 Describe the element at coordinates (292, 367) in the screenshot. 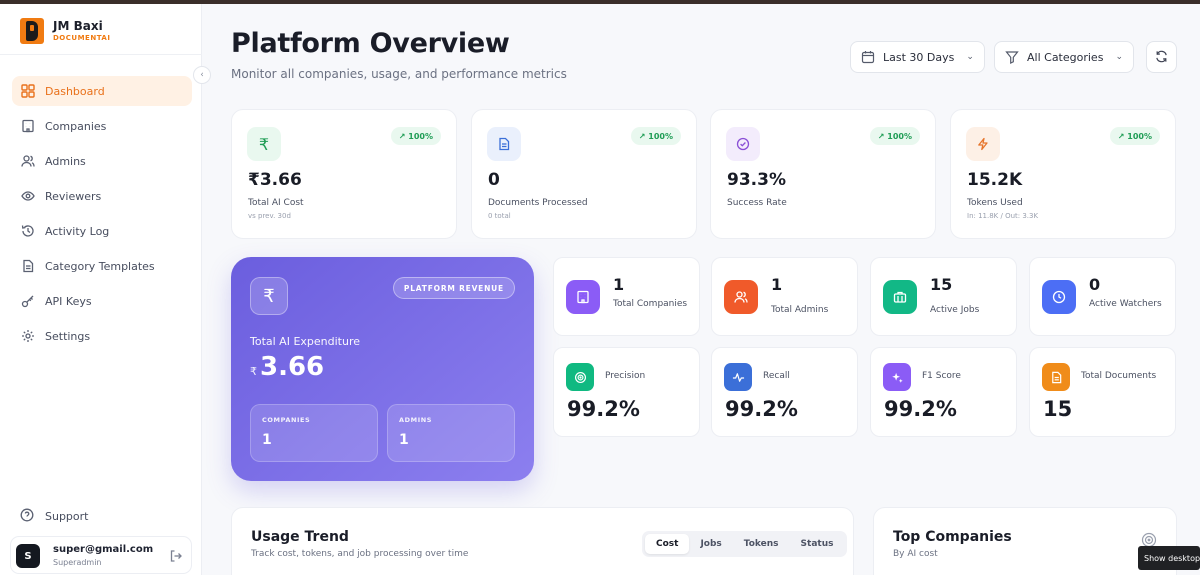

I see `revenue-amount: 3.66` at that location.